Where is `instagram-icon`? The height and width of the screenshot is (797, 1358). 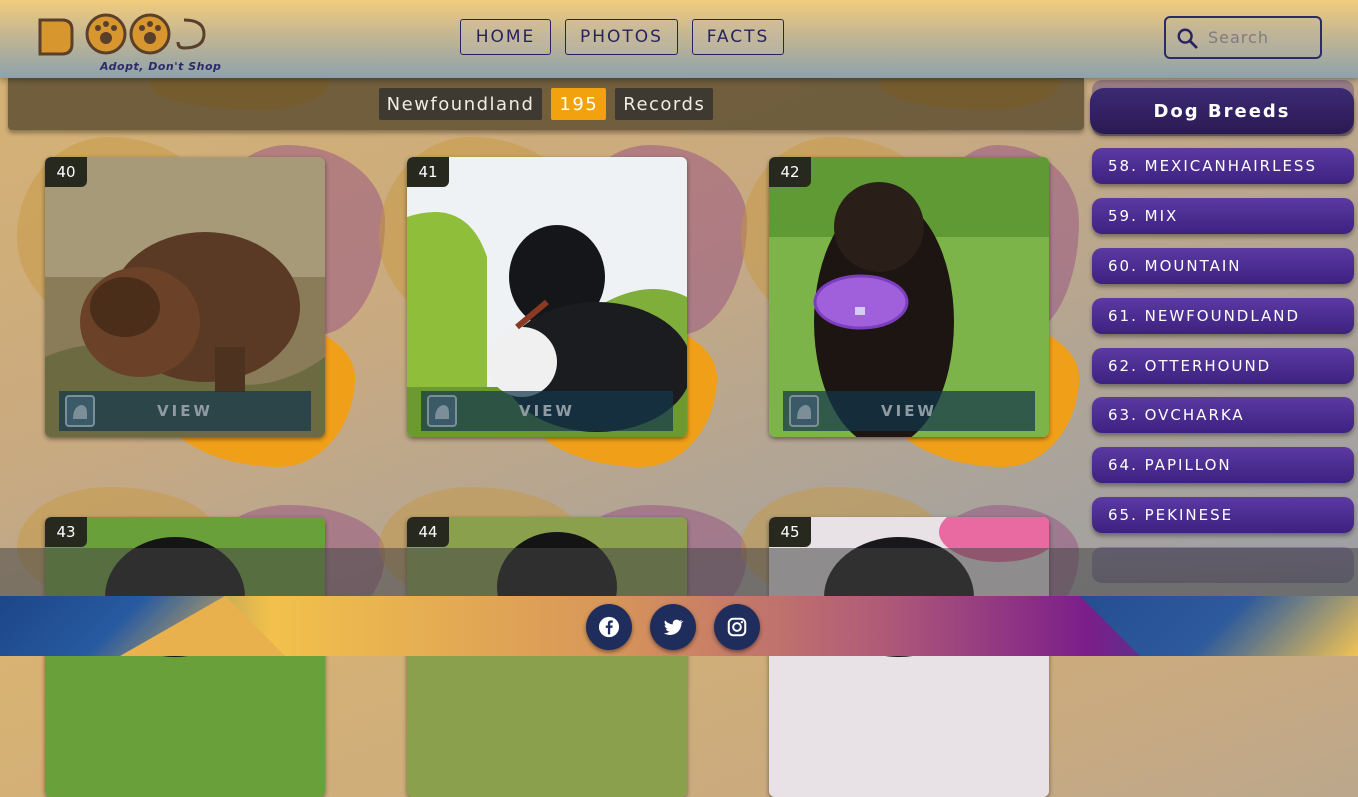 instagram-icon is located at coordinates (737, 627).